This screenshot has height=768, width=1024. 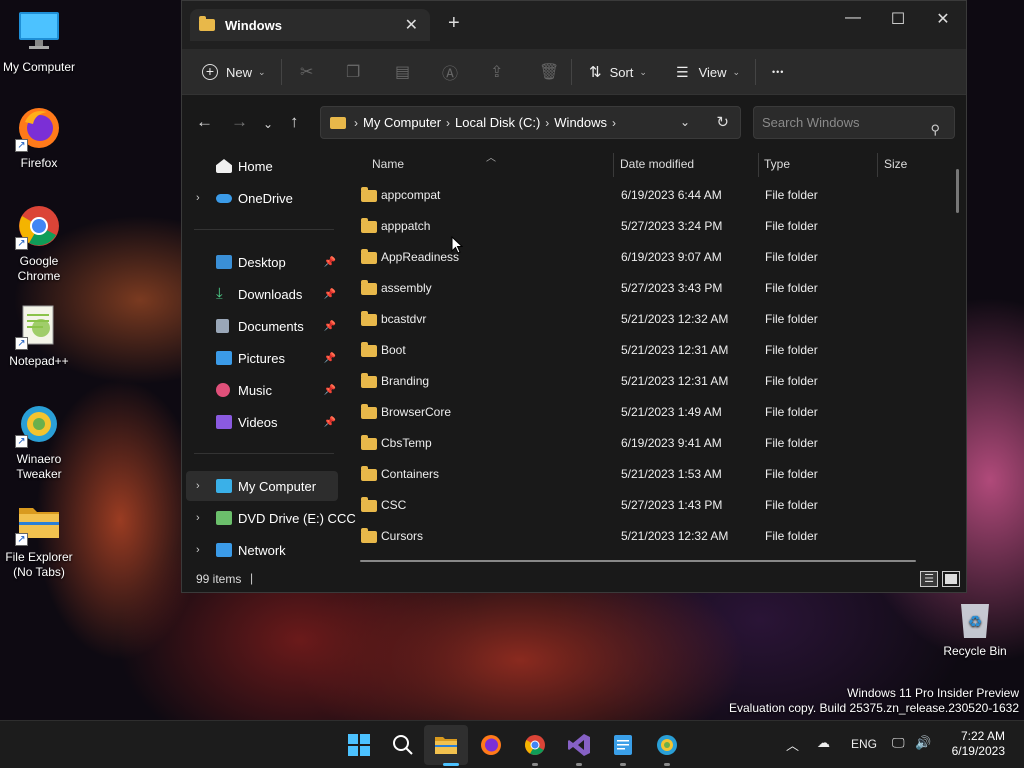 What do you see at coordinates (645, 257) in the screenshot?
I see `table-row: AppReadiness 6/19/2023 9:07 AM File folder` at bounding box center [645, 257].